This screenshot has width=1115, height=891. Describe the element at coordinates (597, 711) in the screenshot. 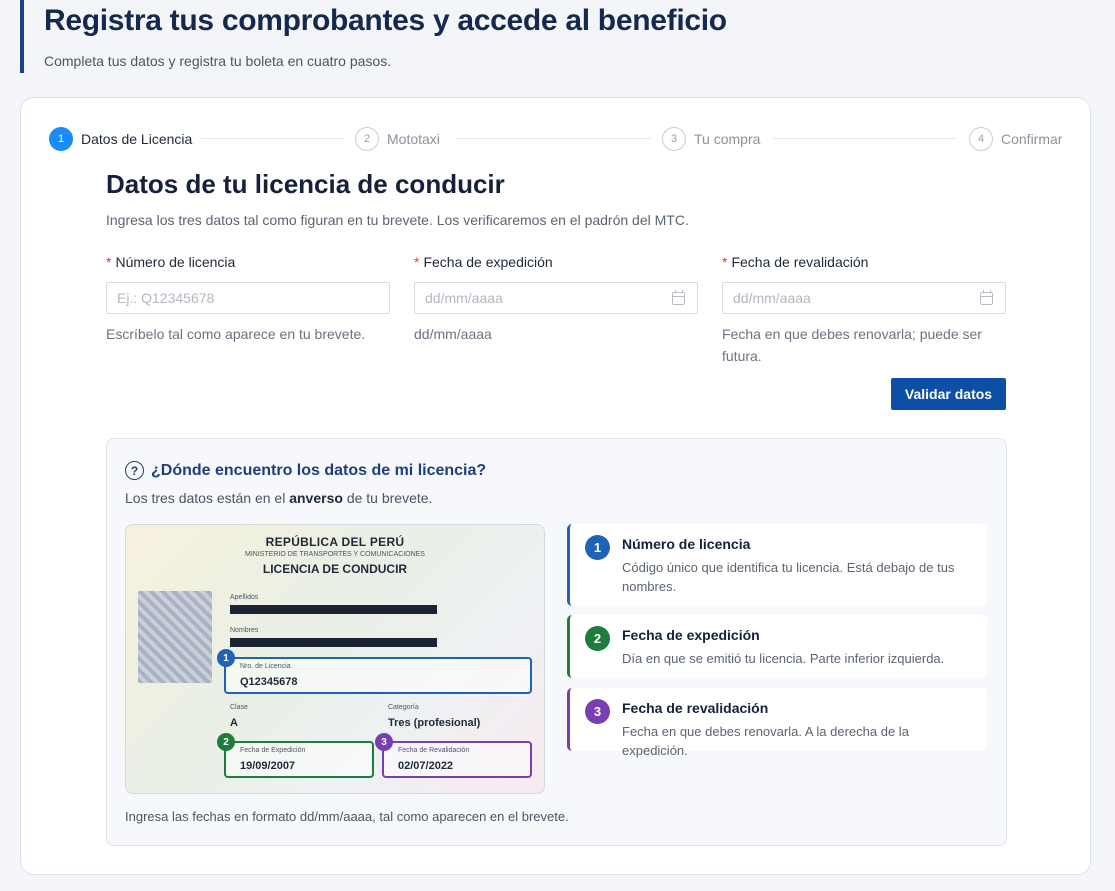

I see `item-number-badge: 3` at that location.